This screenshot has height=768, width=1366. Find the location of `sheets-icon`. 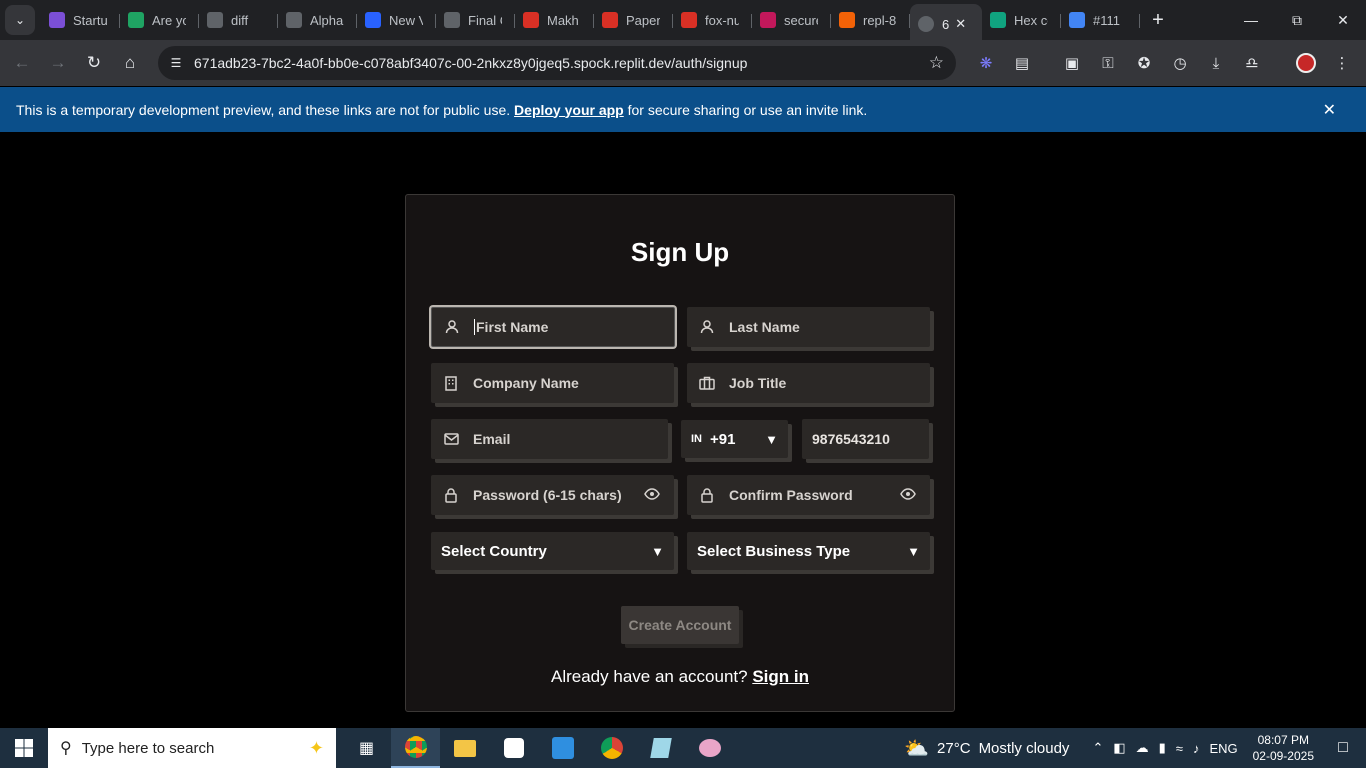

sheets-icon is located at coordinates (136, 20).